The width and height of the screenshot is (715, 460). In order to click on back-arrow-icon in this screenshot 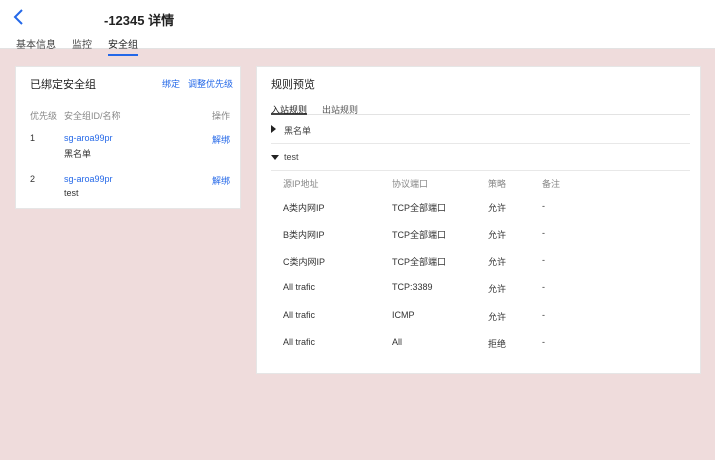, I will do `click(19, 17)`.